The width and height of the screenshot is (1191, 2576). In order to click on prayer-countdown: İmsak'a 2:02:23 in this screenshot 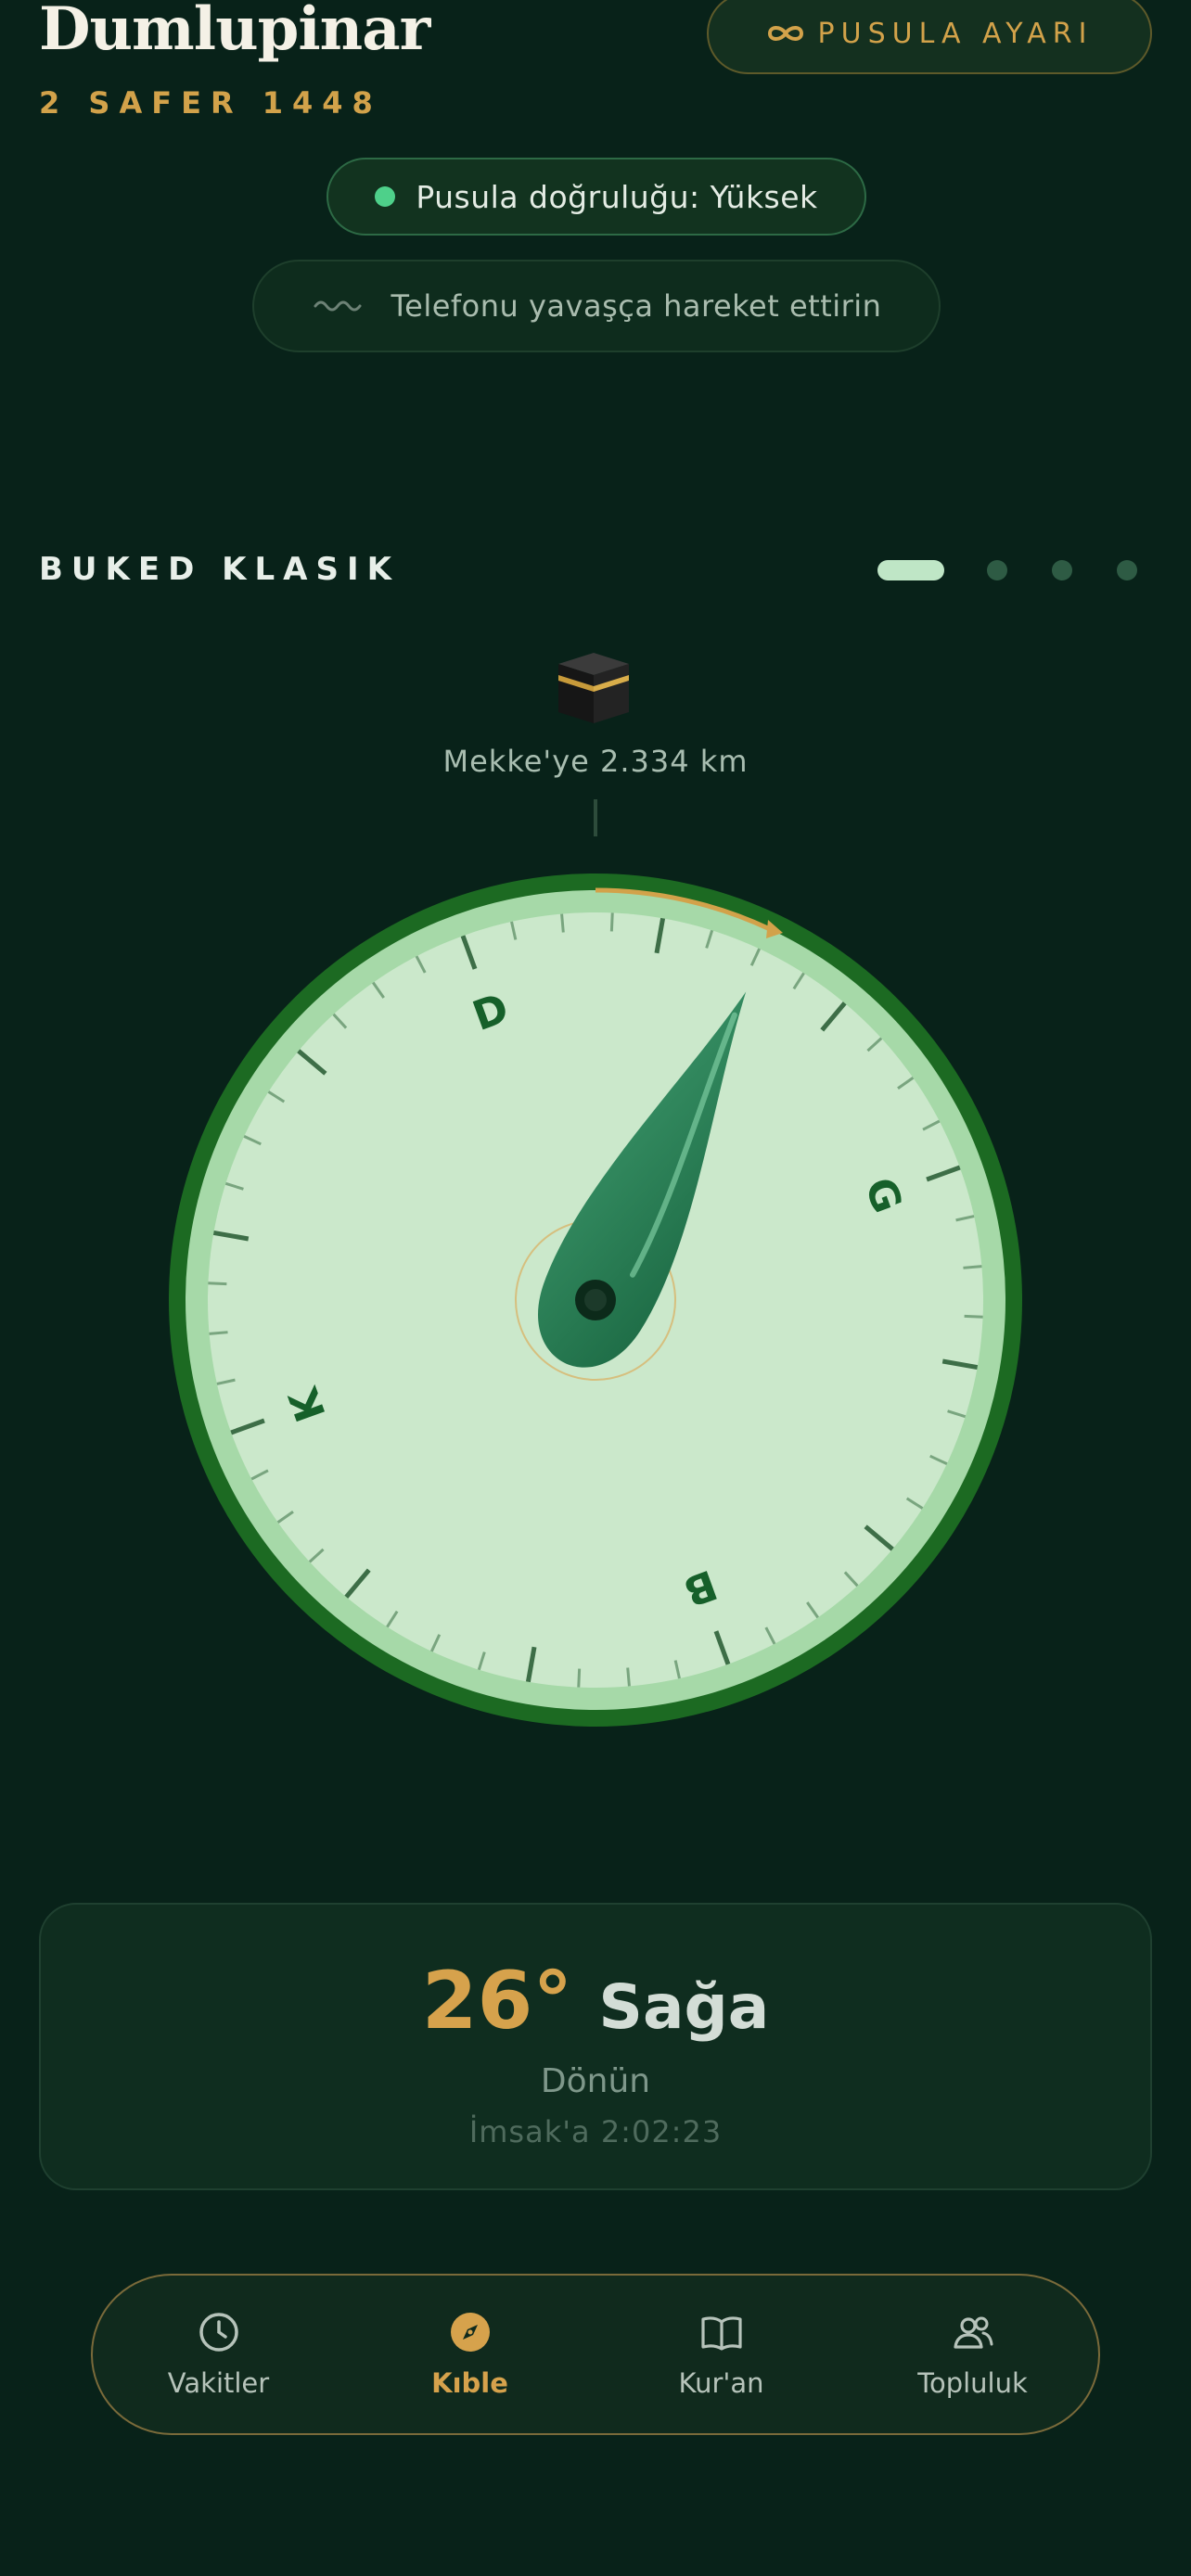, I will do `click(595, 2131)`.